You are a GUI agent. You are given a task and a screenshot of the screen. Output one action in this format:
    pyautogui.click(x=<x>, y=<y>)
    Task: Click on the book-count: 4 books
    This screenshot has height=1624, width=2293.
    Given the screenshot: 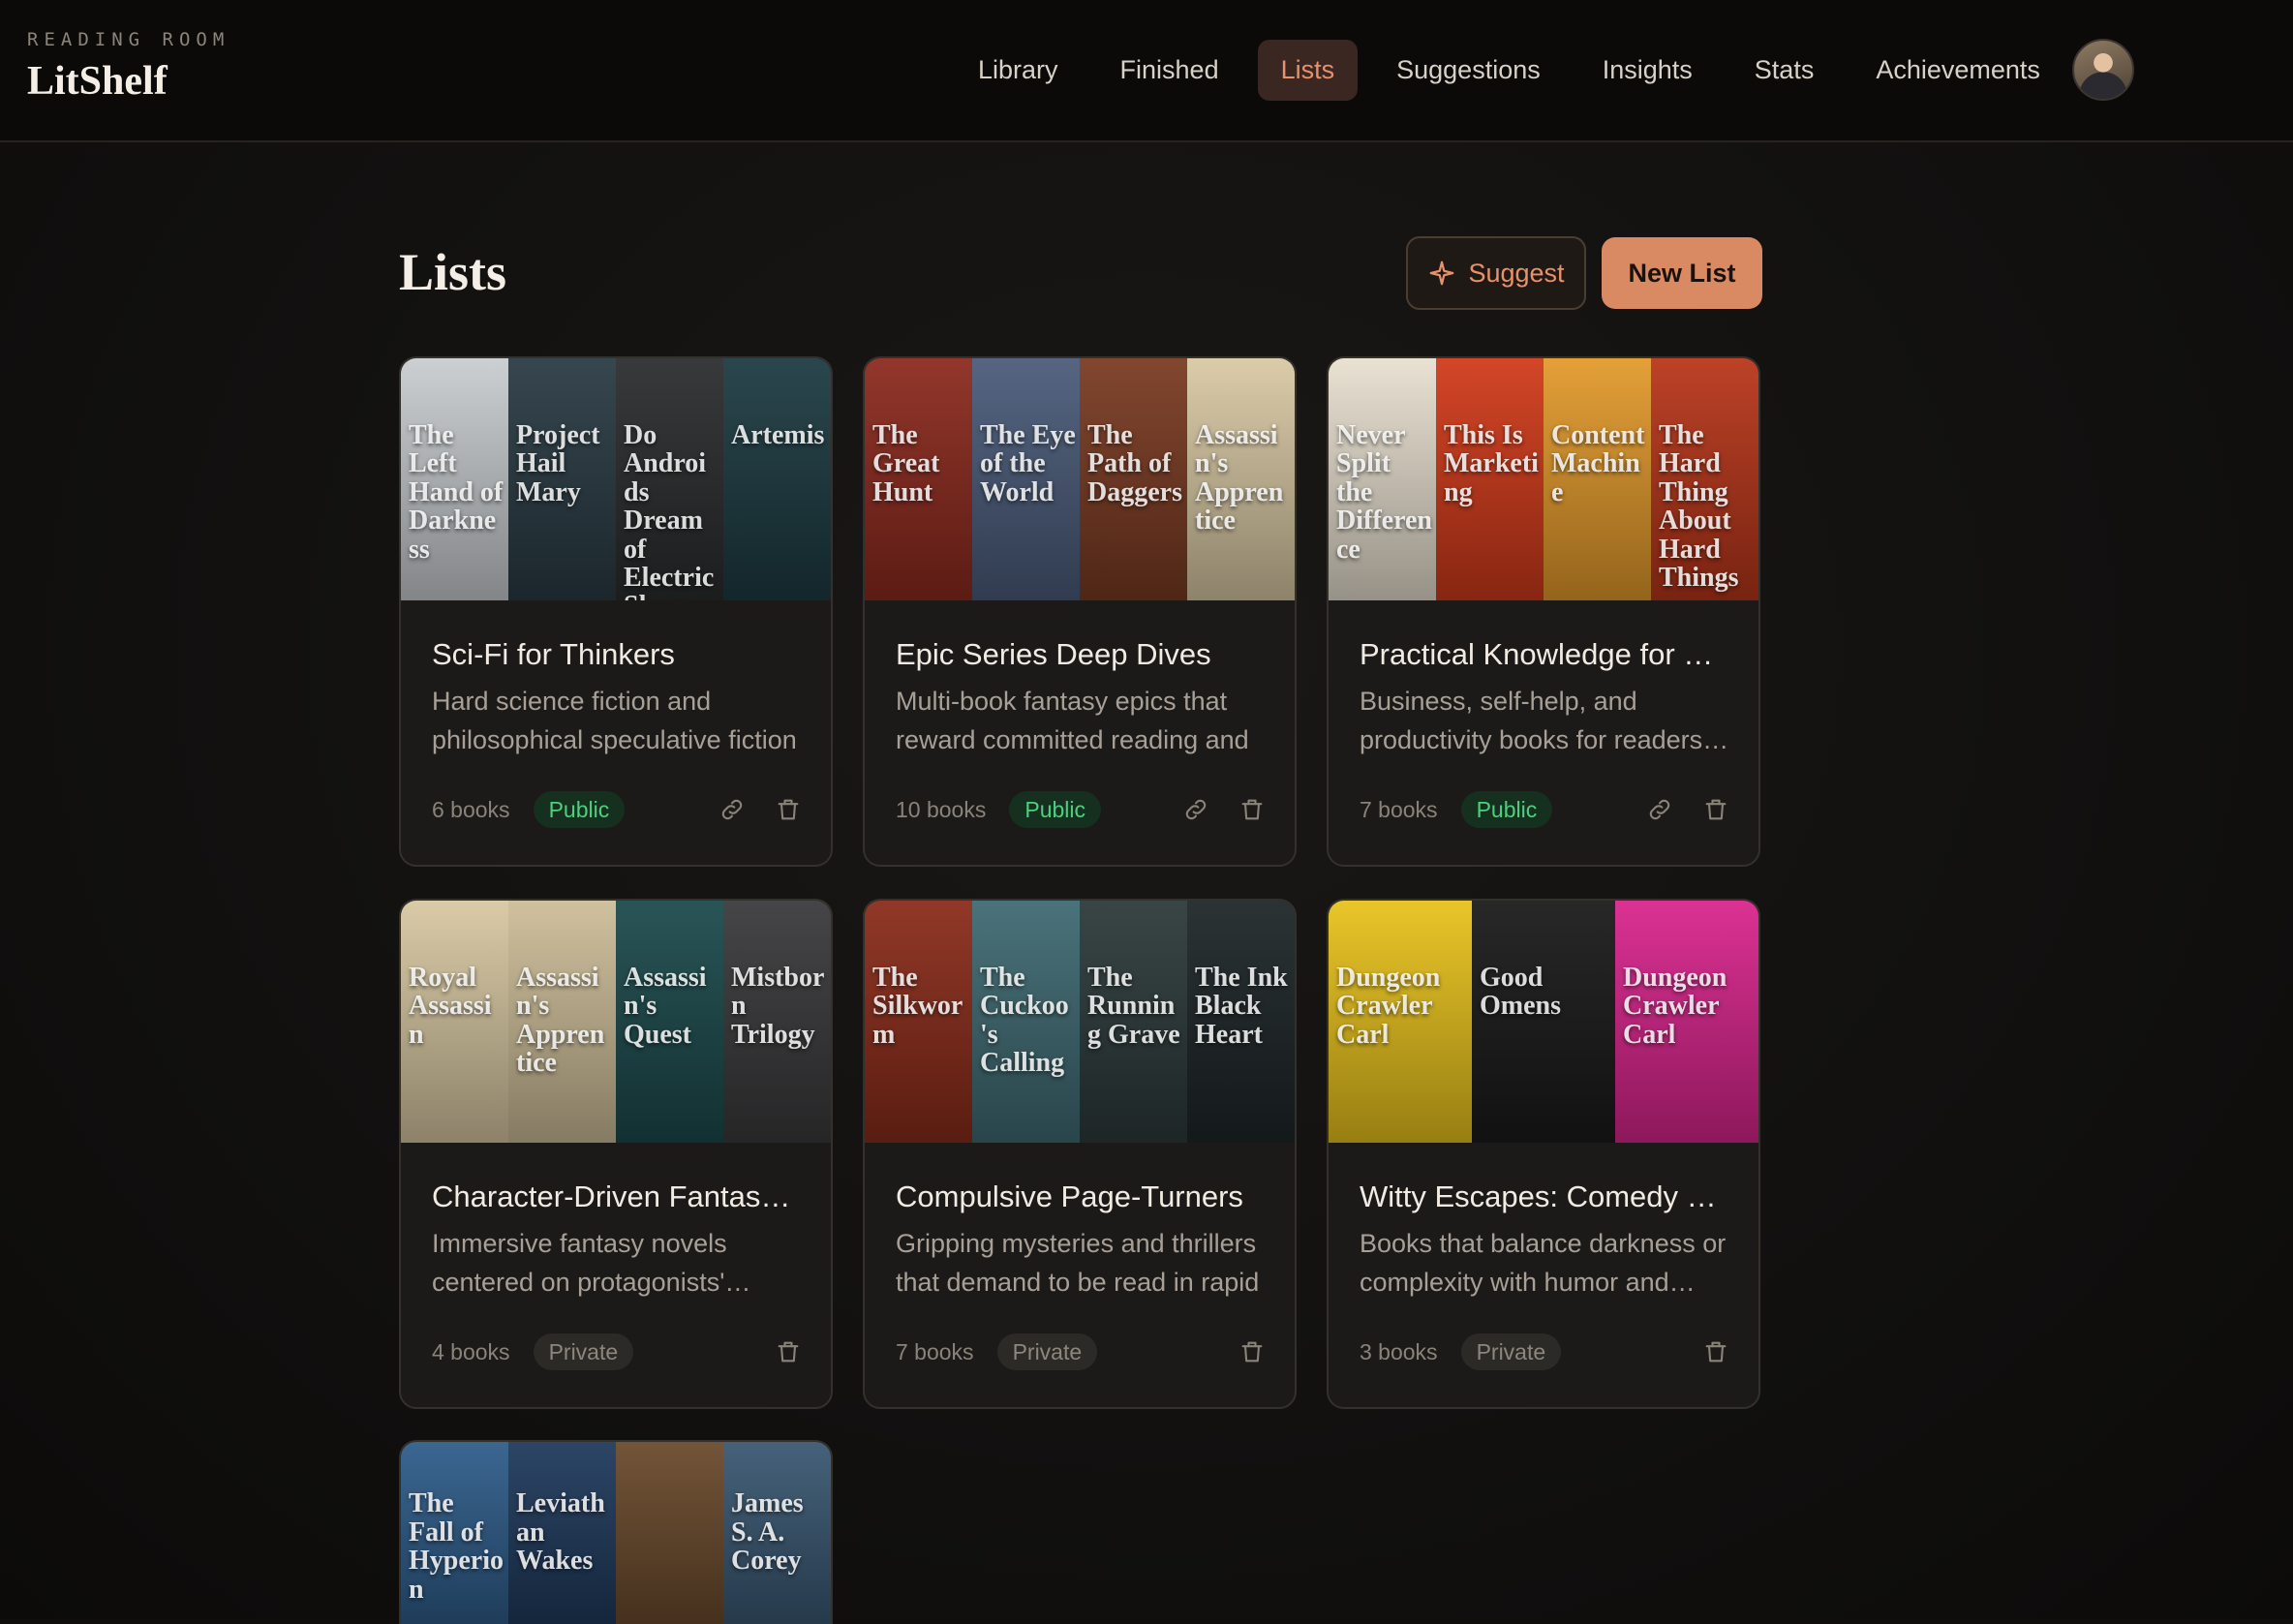 What is the action you would take?
    pyautogui.click(x=471, y=1351)
    